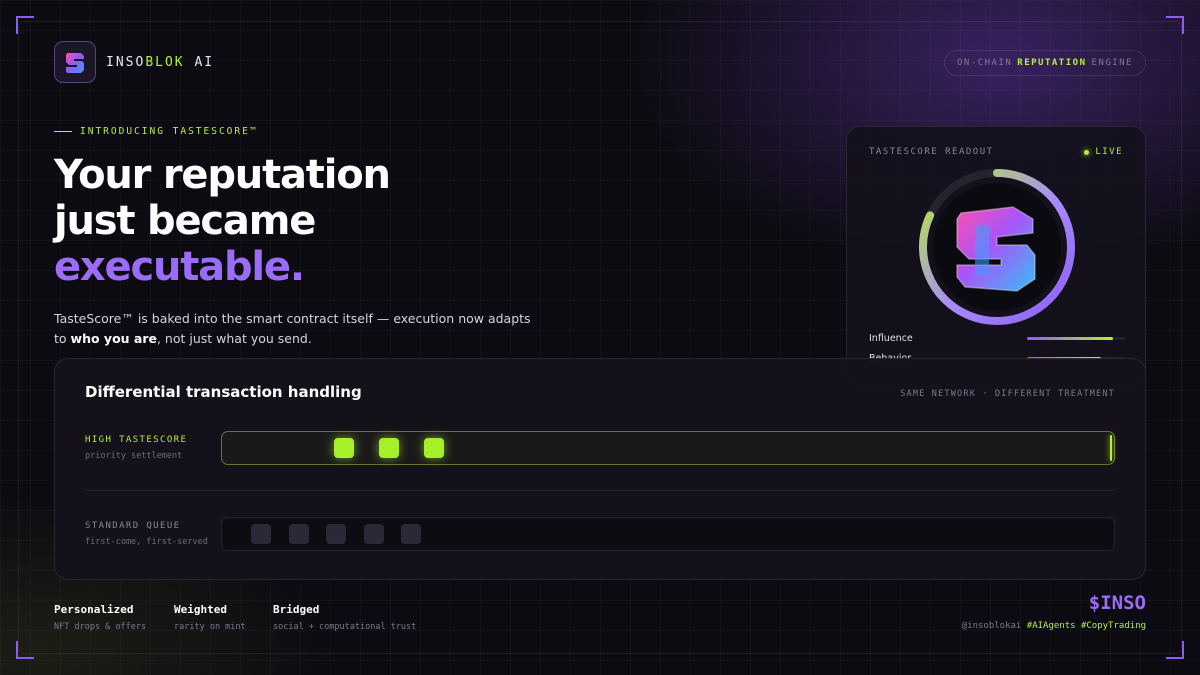  Describe the element at coordinates (100, 617) in the screenshot. I see `feature-personalized: Personalized NFT drops & offers` at that location.